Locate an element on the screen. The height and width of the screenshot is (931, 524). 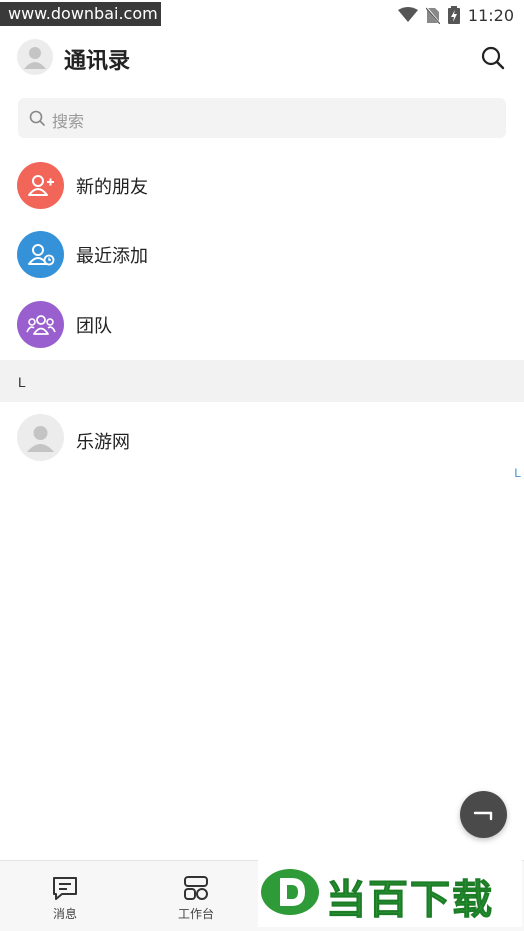
no-sim-icon is located at coordinates (432, 15).